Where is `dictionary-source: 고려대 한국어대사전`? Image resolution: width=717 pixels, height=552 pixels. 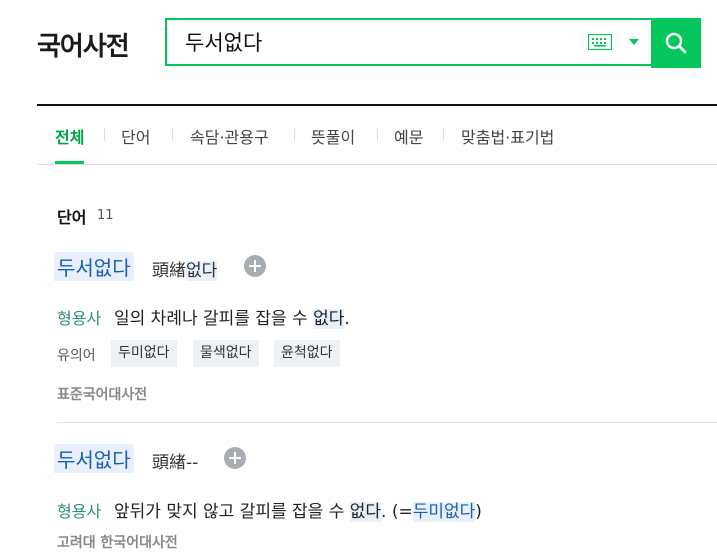 dictionary-source: 고려대 한국어대사전 is located at coordinates (117, 543).